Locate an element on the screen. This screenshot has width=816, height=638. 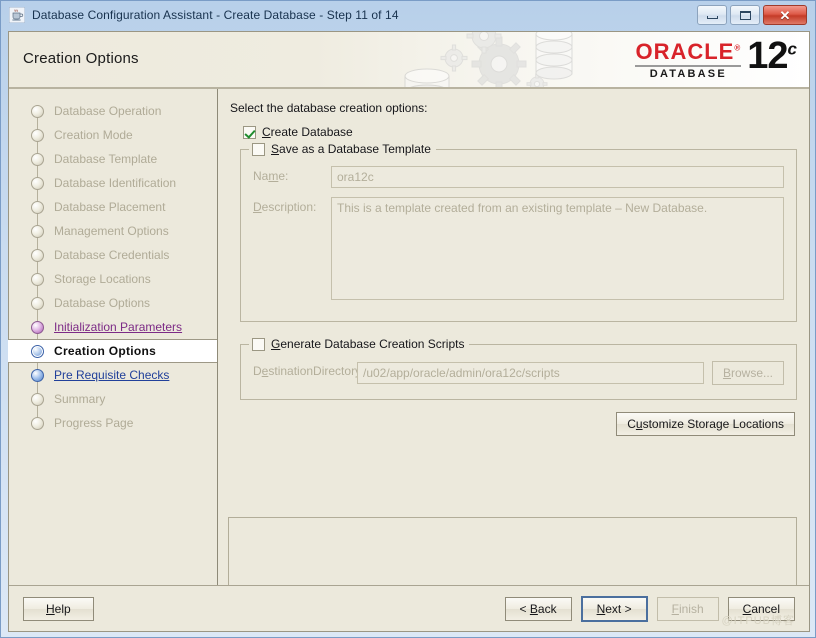
save-template-legend: Save as a Database Template is located at coordinates (342, 149).